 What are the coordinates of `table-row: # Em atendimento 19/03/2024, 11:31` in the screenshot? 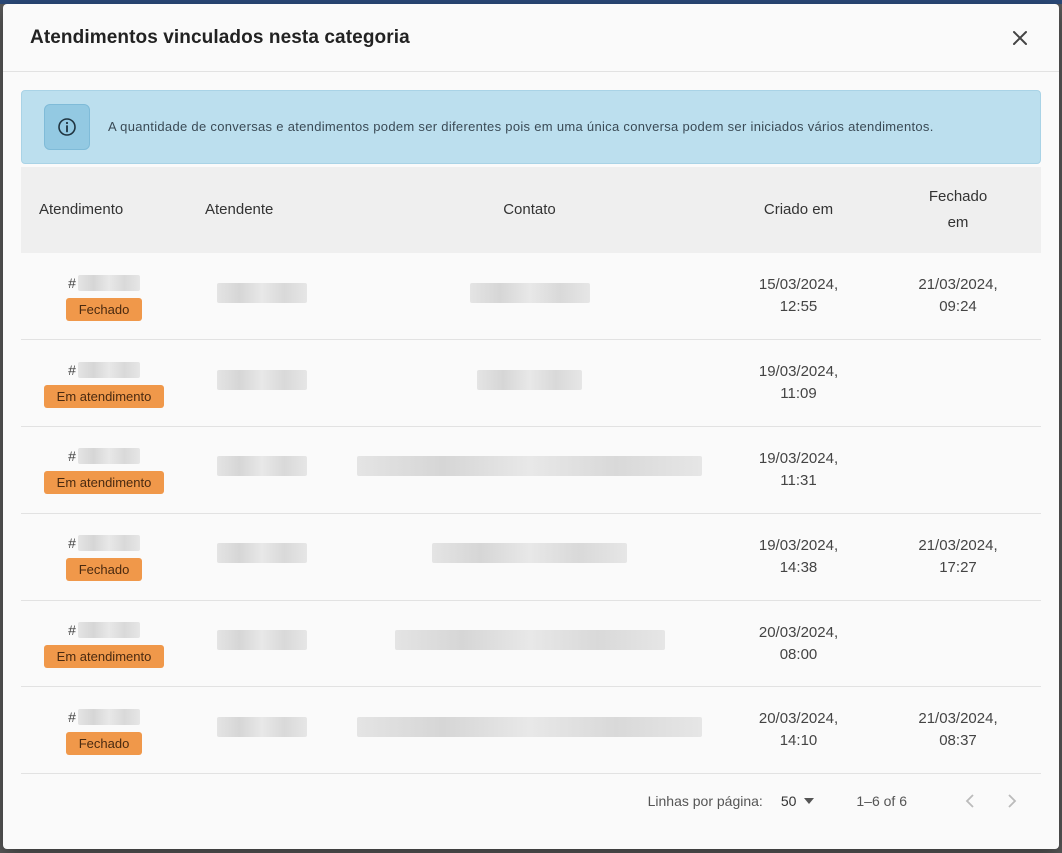 It's located at (531, 470).